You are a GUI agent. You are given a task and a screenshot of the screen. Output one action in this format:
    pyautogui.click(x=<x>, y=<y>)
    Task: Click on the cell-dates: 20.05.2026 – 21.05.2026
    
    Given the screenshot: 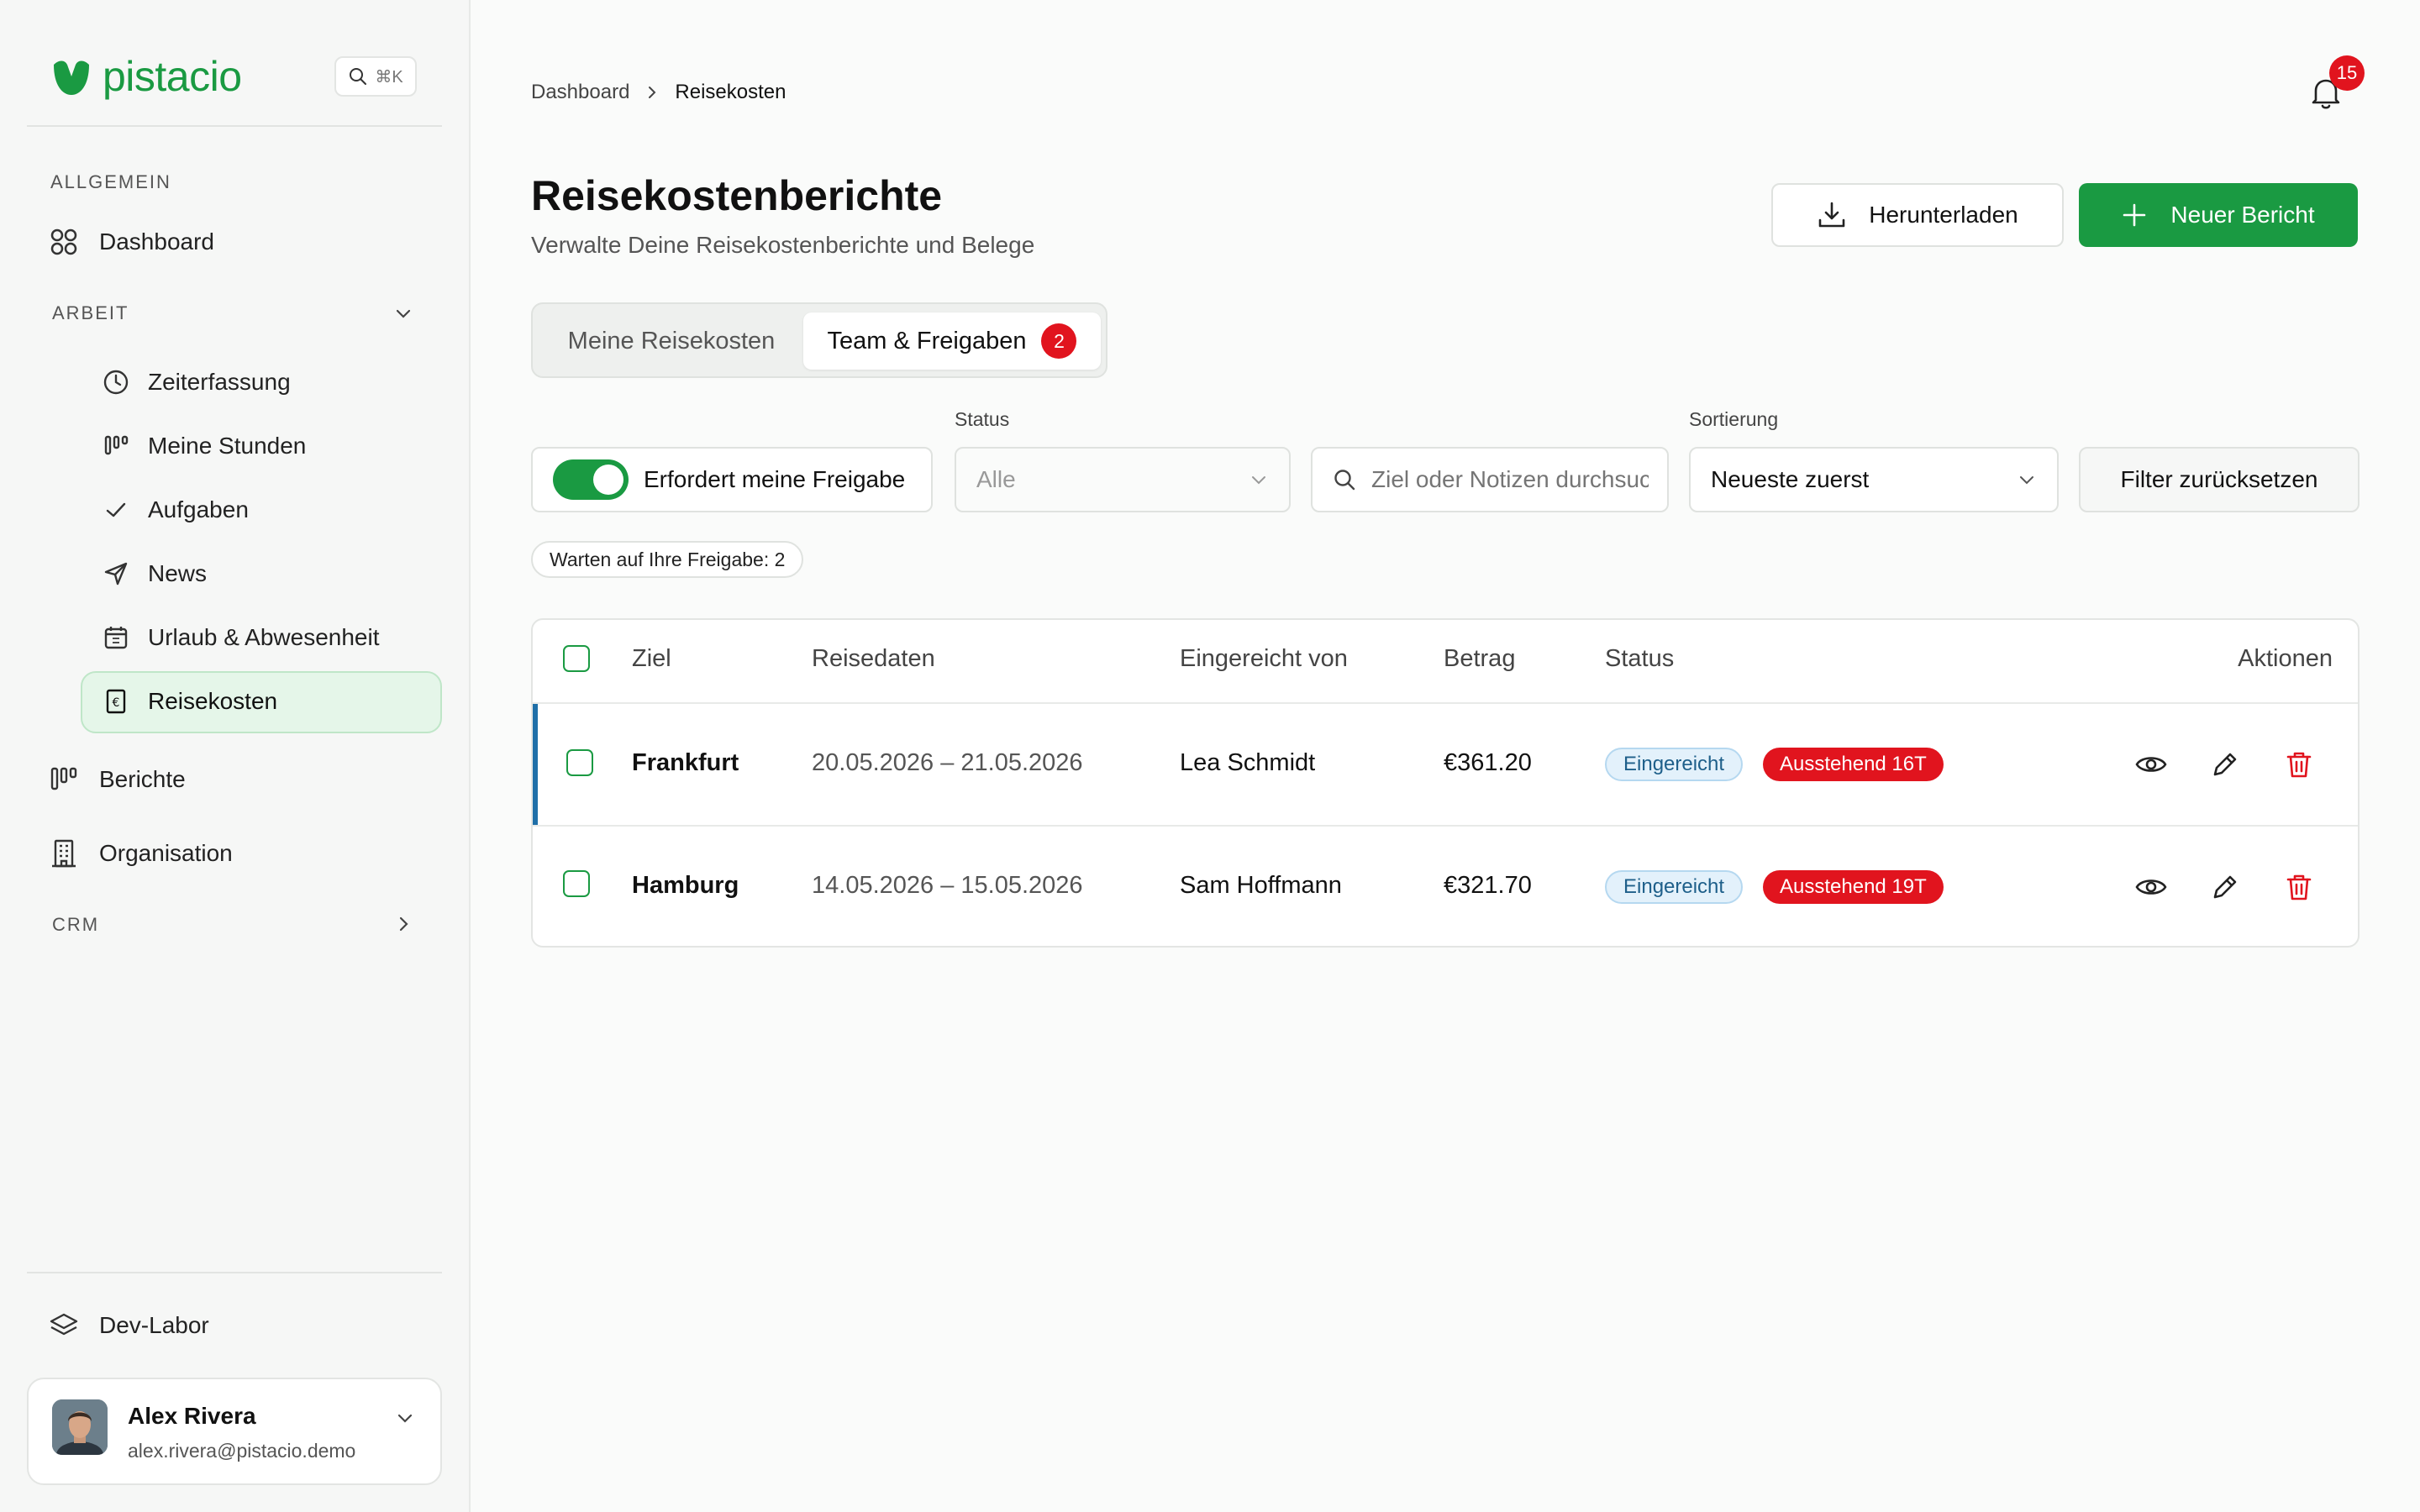 What is the action you would take?
    pyautogui.click(x=947, y=762)
    